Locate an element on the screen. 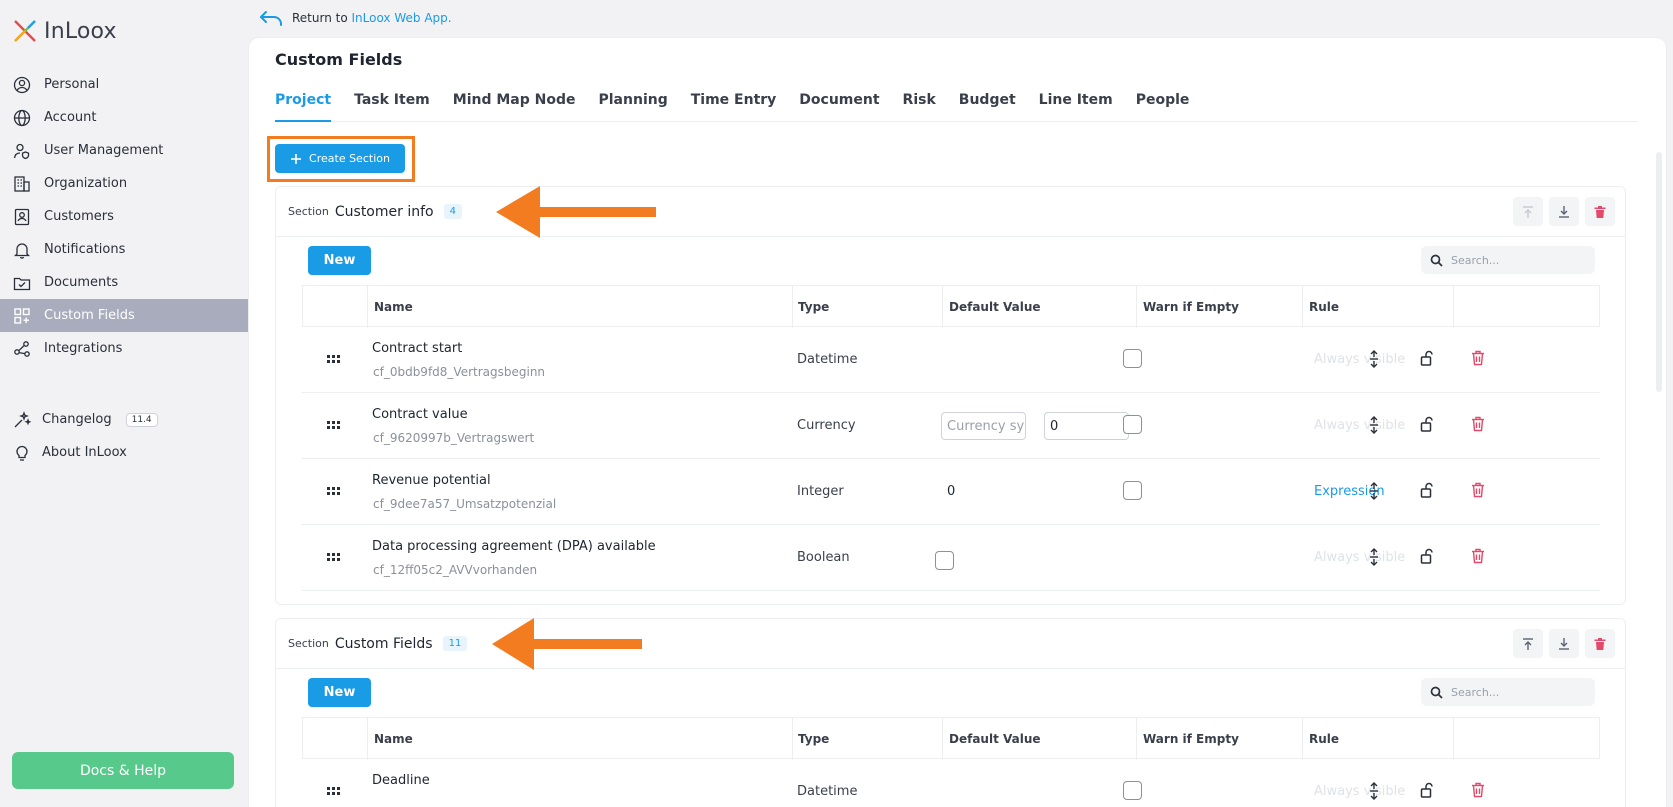 The width and height of the screenshot is (1673, 807). return-text: Return to InLoox Web App. is located at coordinates (372, 18).